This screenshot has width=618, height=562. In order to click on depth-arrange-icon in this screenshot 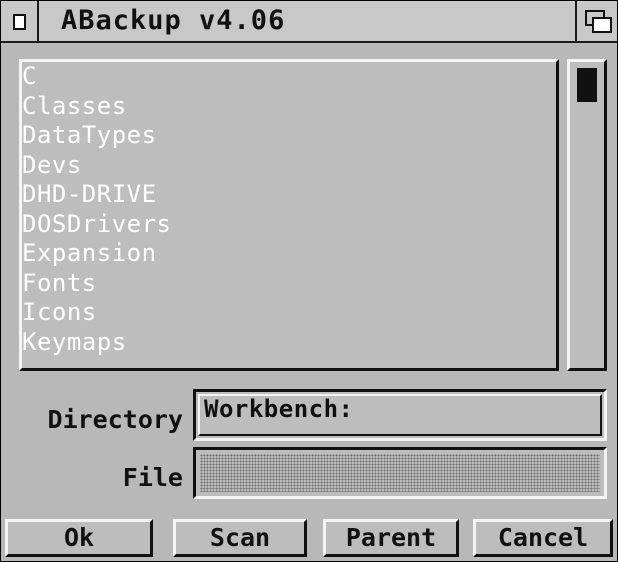, I will do `click(596, 21)`.